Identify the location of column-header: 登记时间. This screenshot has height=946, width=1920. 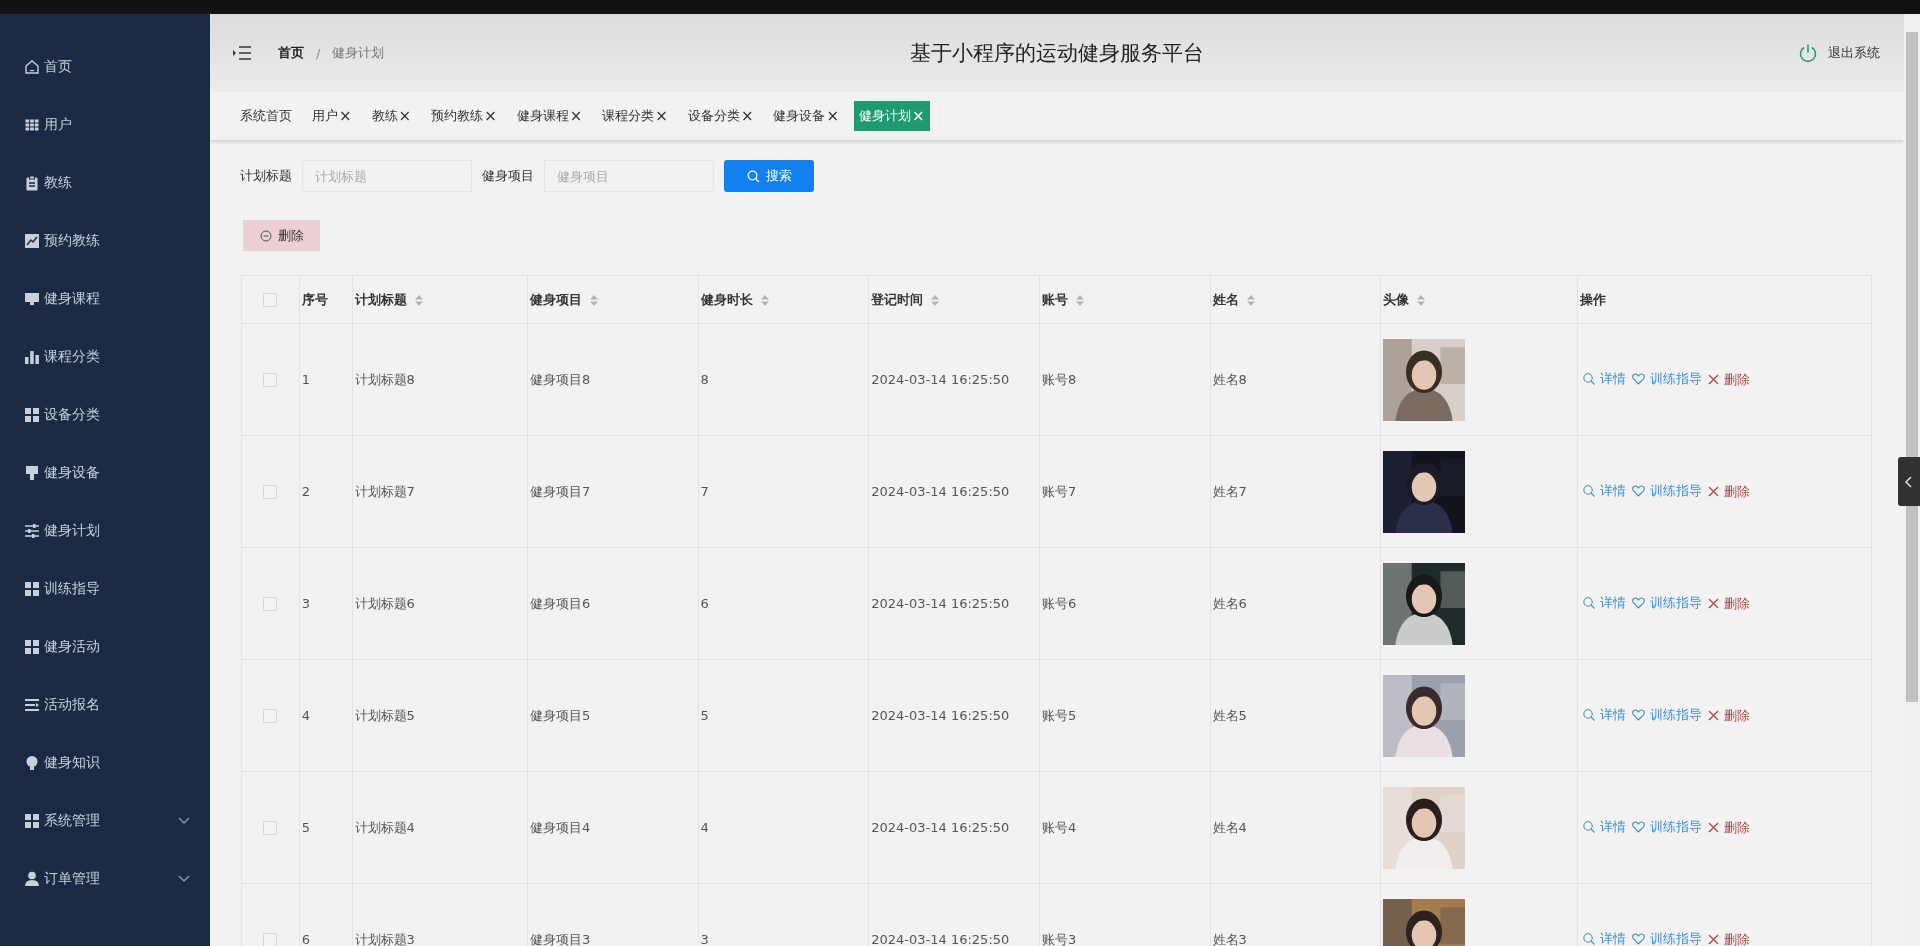
(954, 299).